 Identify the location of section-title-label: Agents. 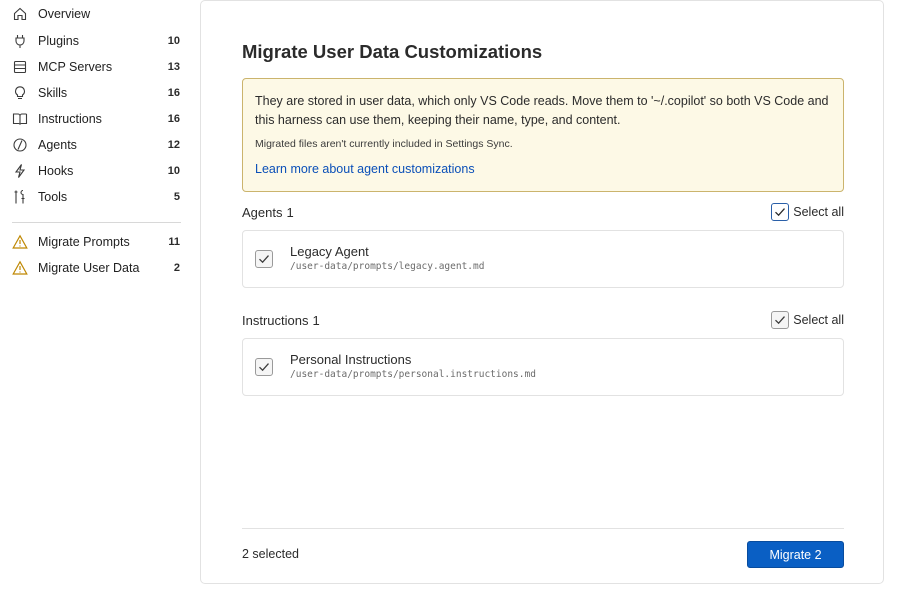
(262, 212).